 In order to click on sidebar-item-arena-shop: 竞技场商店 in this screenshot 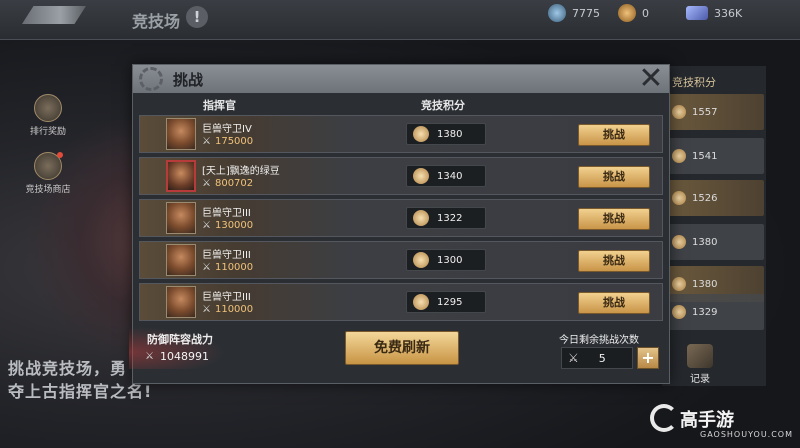, I will do `click(48, 173)`.